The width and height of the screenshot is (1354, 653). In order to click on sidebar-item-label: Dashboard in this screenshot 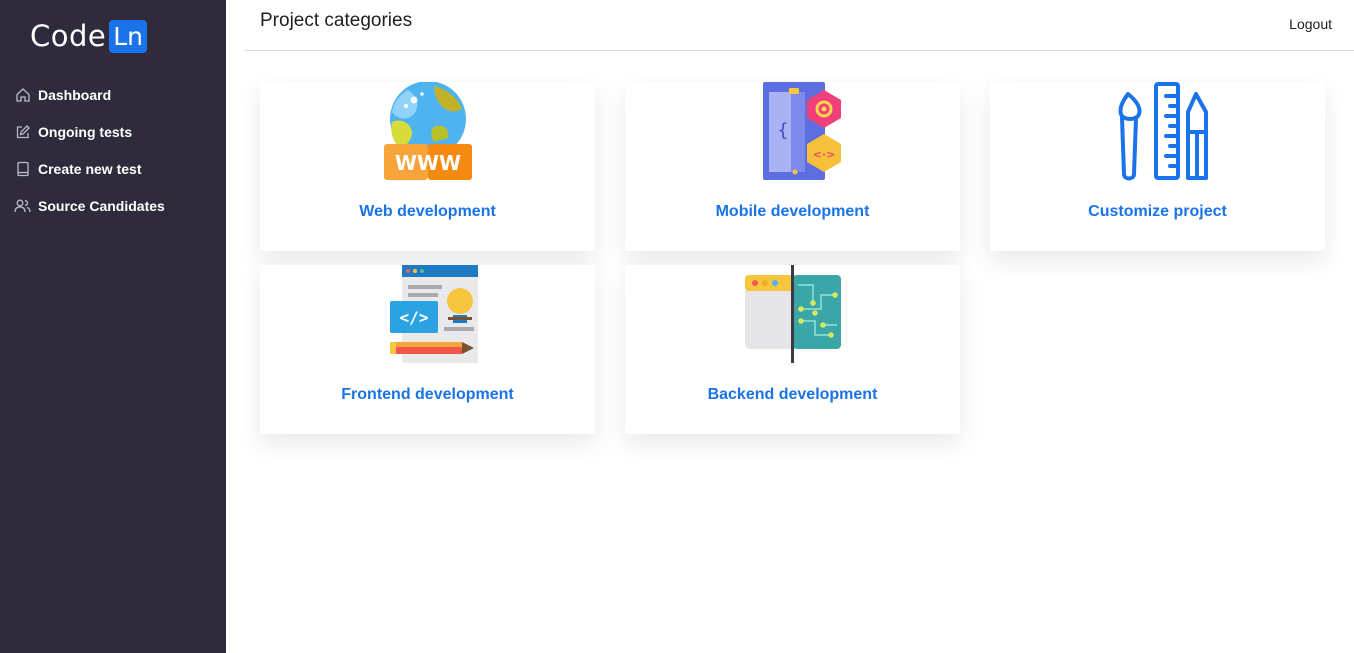, I will do `click(75, 94)`.